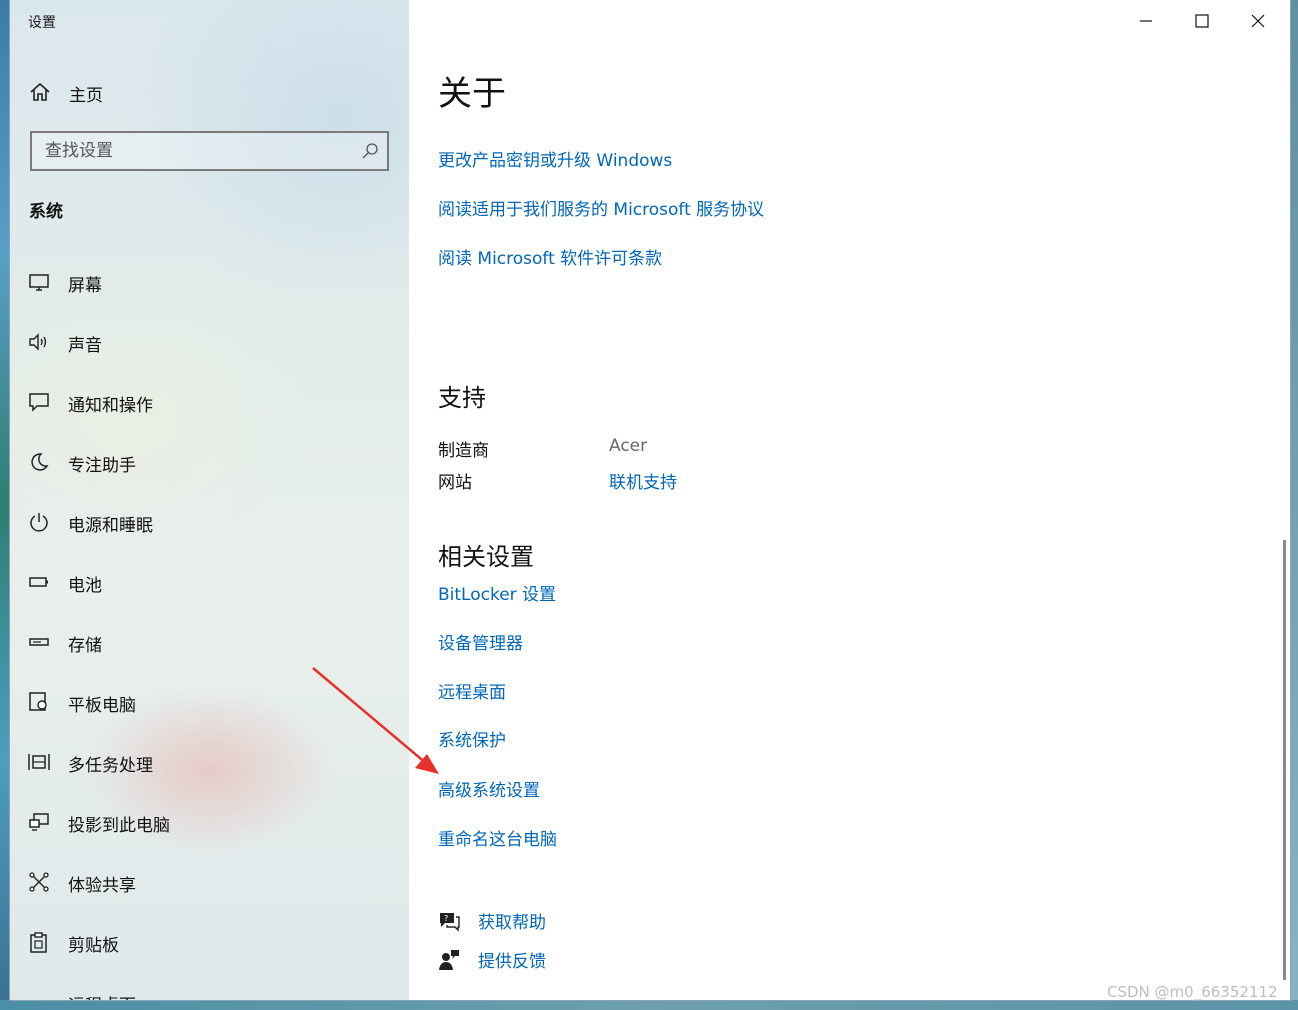  I want to click on feedback-icon, so click(449, 960).